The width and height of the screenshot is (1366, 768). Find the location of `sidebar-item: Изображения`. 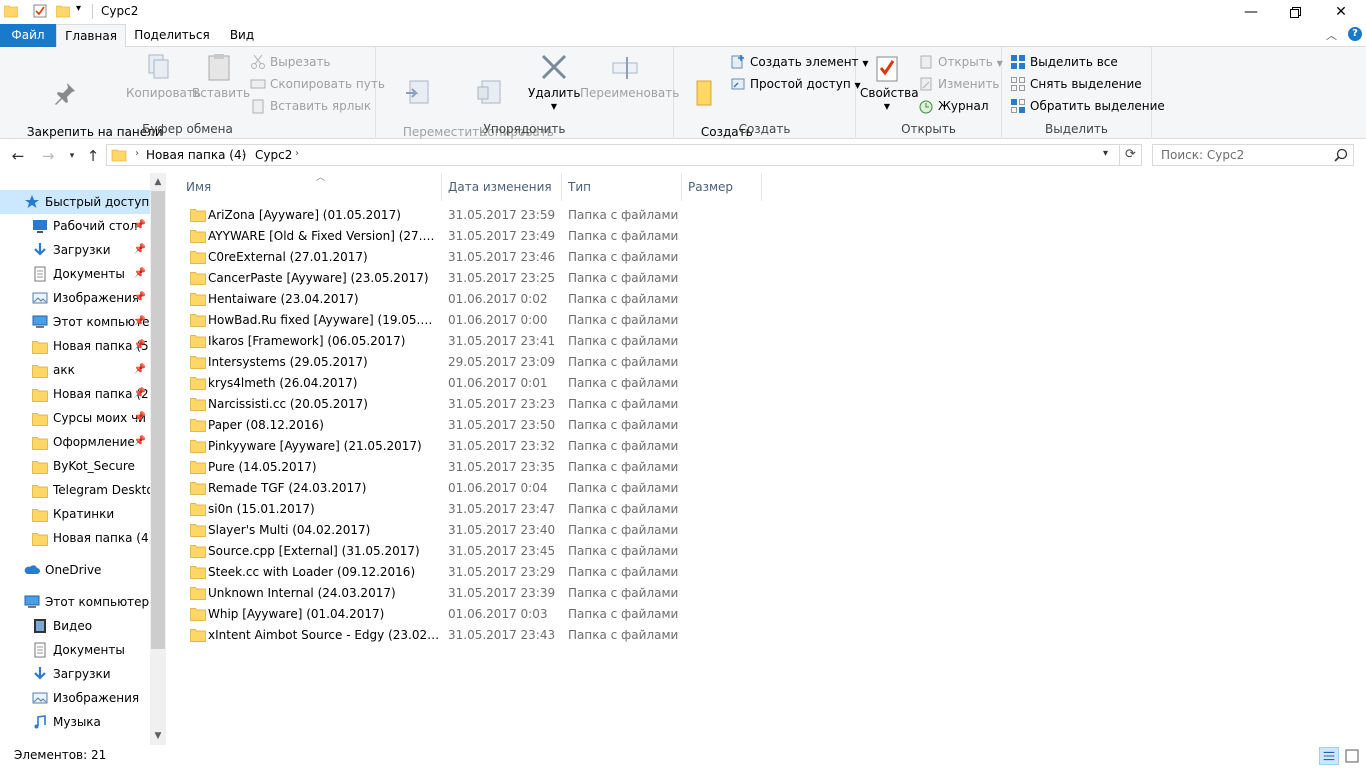

sidebar-item: Изображения is located at coordinates (75, 698).